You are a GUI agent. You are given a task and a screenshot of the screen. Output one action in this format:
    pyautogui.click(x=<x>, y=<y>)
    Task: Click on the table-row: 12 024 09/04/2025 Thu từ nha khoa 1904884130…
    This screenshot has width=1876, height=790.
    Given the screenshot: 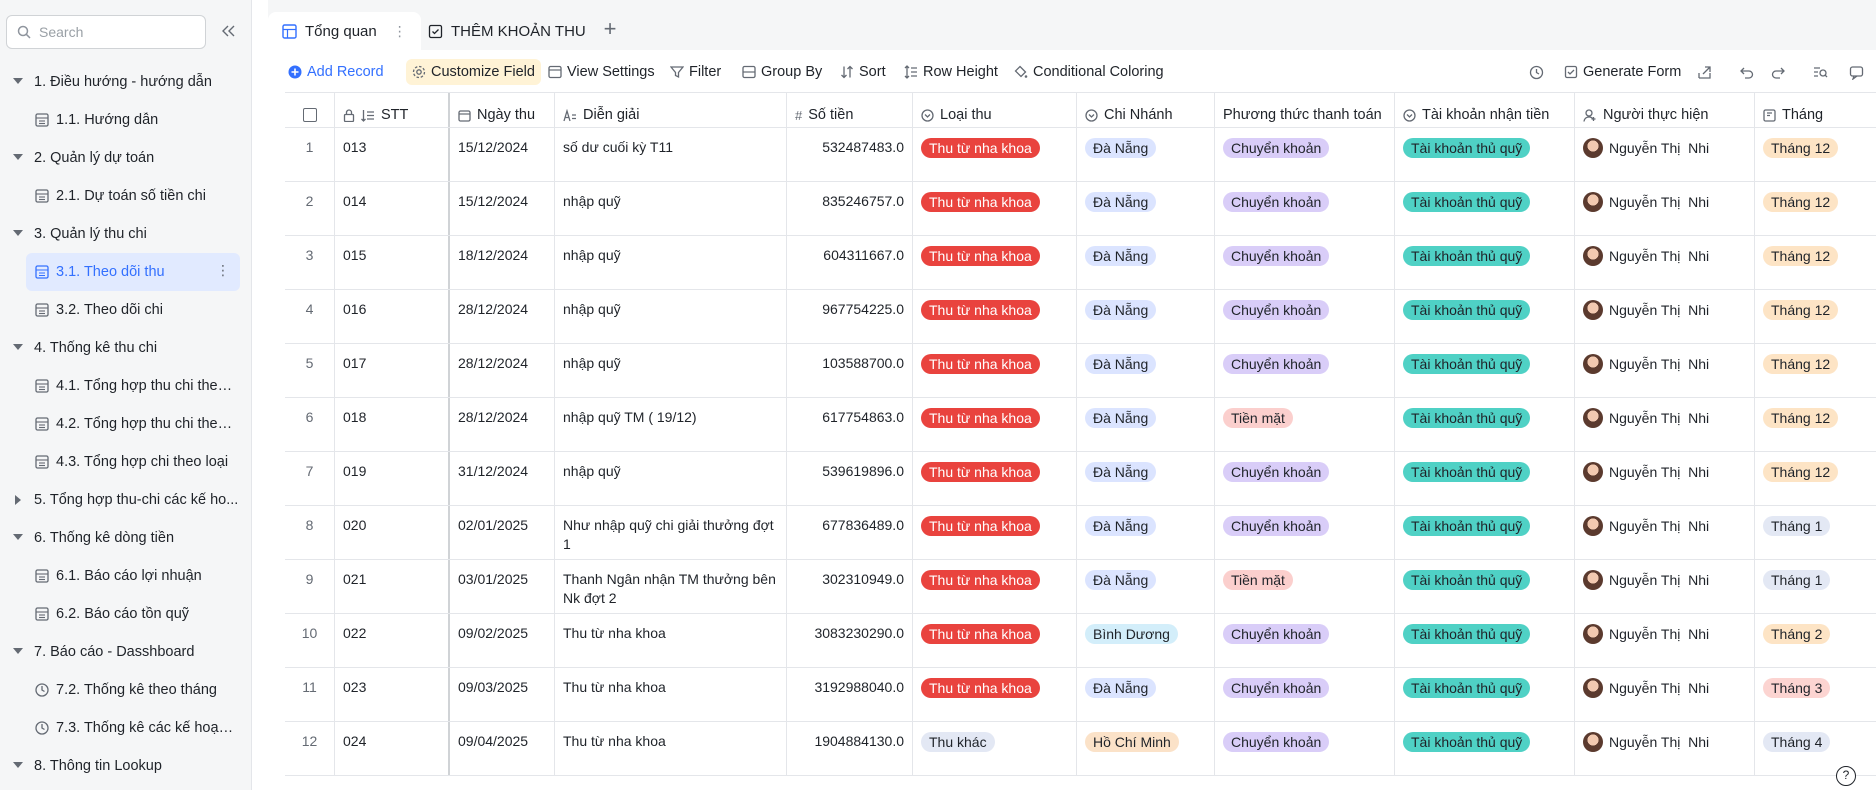 What is the action you would take?
    pyautogui.click(x=1080, y=749)
    